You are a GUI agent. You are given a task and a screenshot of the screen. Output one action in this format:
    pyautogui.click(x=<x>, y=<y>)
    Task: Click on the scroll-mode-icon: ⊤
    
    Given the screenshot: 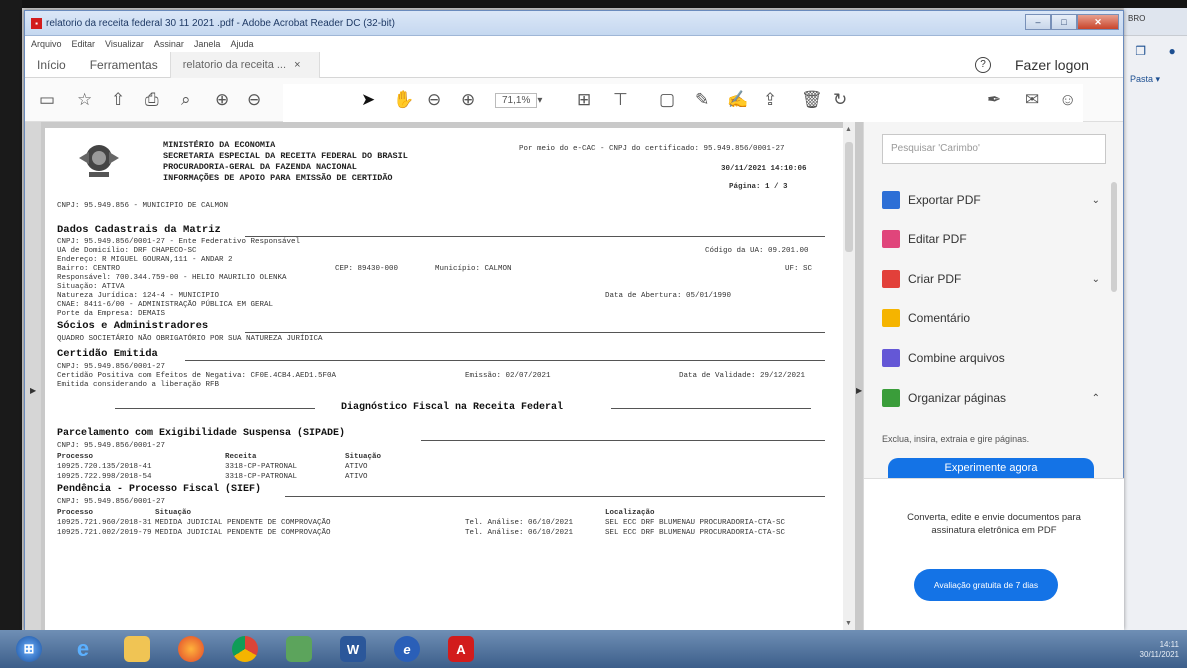 What is the action you would take?
    pyautogui.click(x=620, y=100)
    